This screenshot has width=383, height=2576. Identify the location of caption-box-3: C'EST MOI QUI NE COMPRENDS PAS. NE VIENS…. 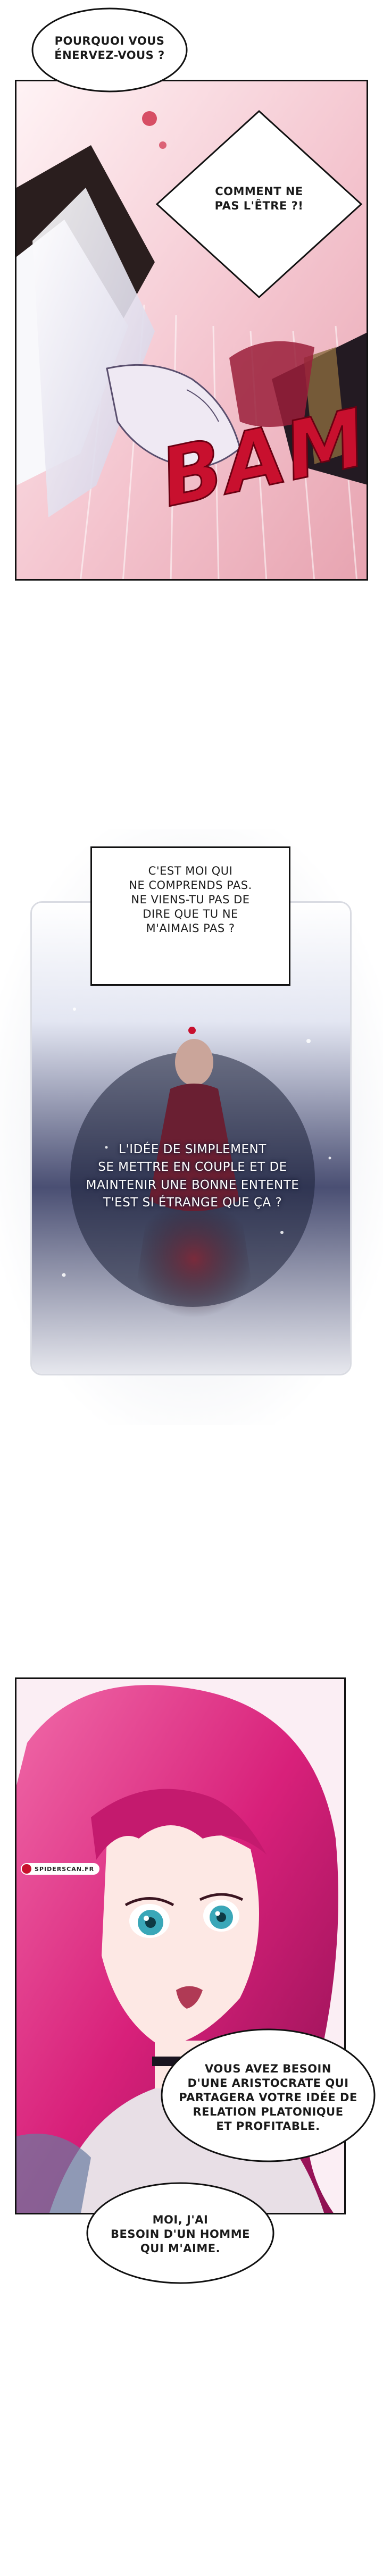
(190, 916).